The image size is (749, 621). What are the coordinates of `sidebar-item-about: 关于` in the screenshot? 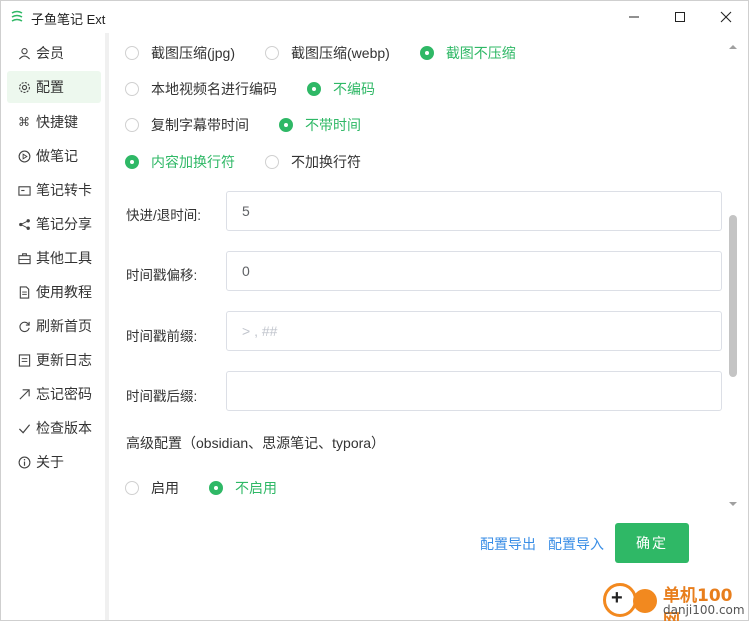 It's located at (54, 462).